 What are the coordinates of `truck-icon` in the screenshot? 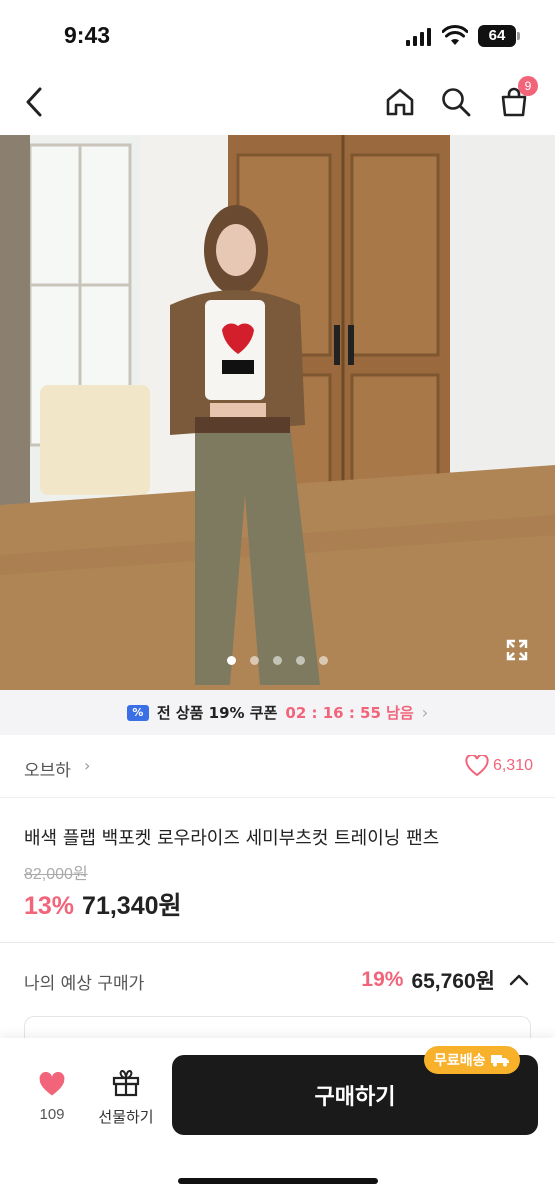 It's located at (499, 1061).